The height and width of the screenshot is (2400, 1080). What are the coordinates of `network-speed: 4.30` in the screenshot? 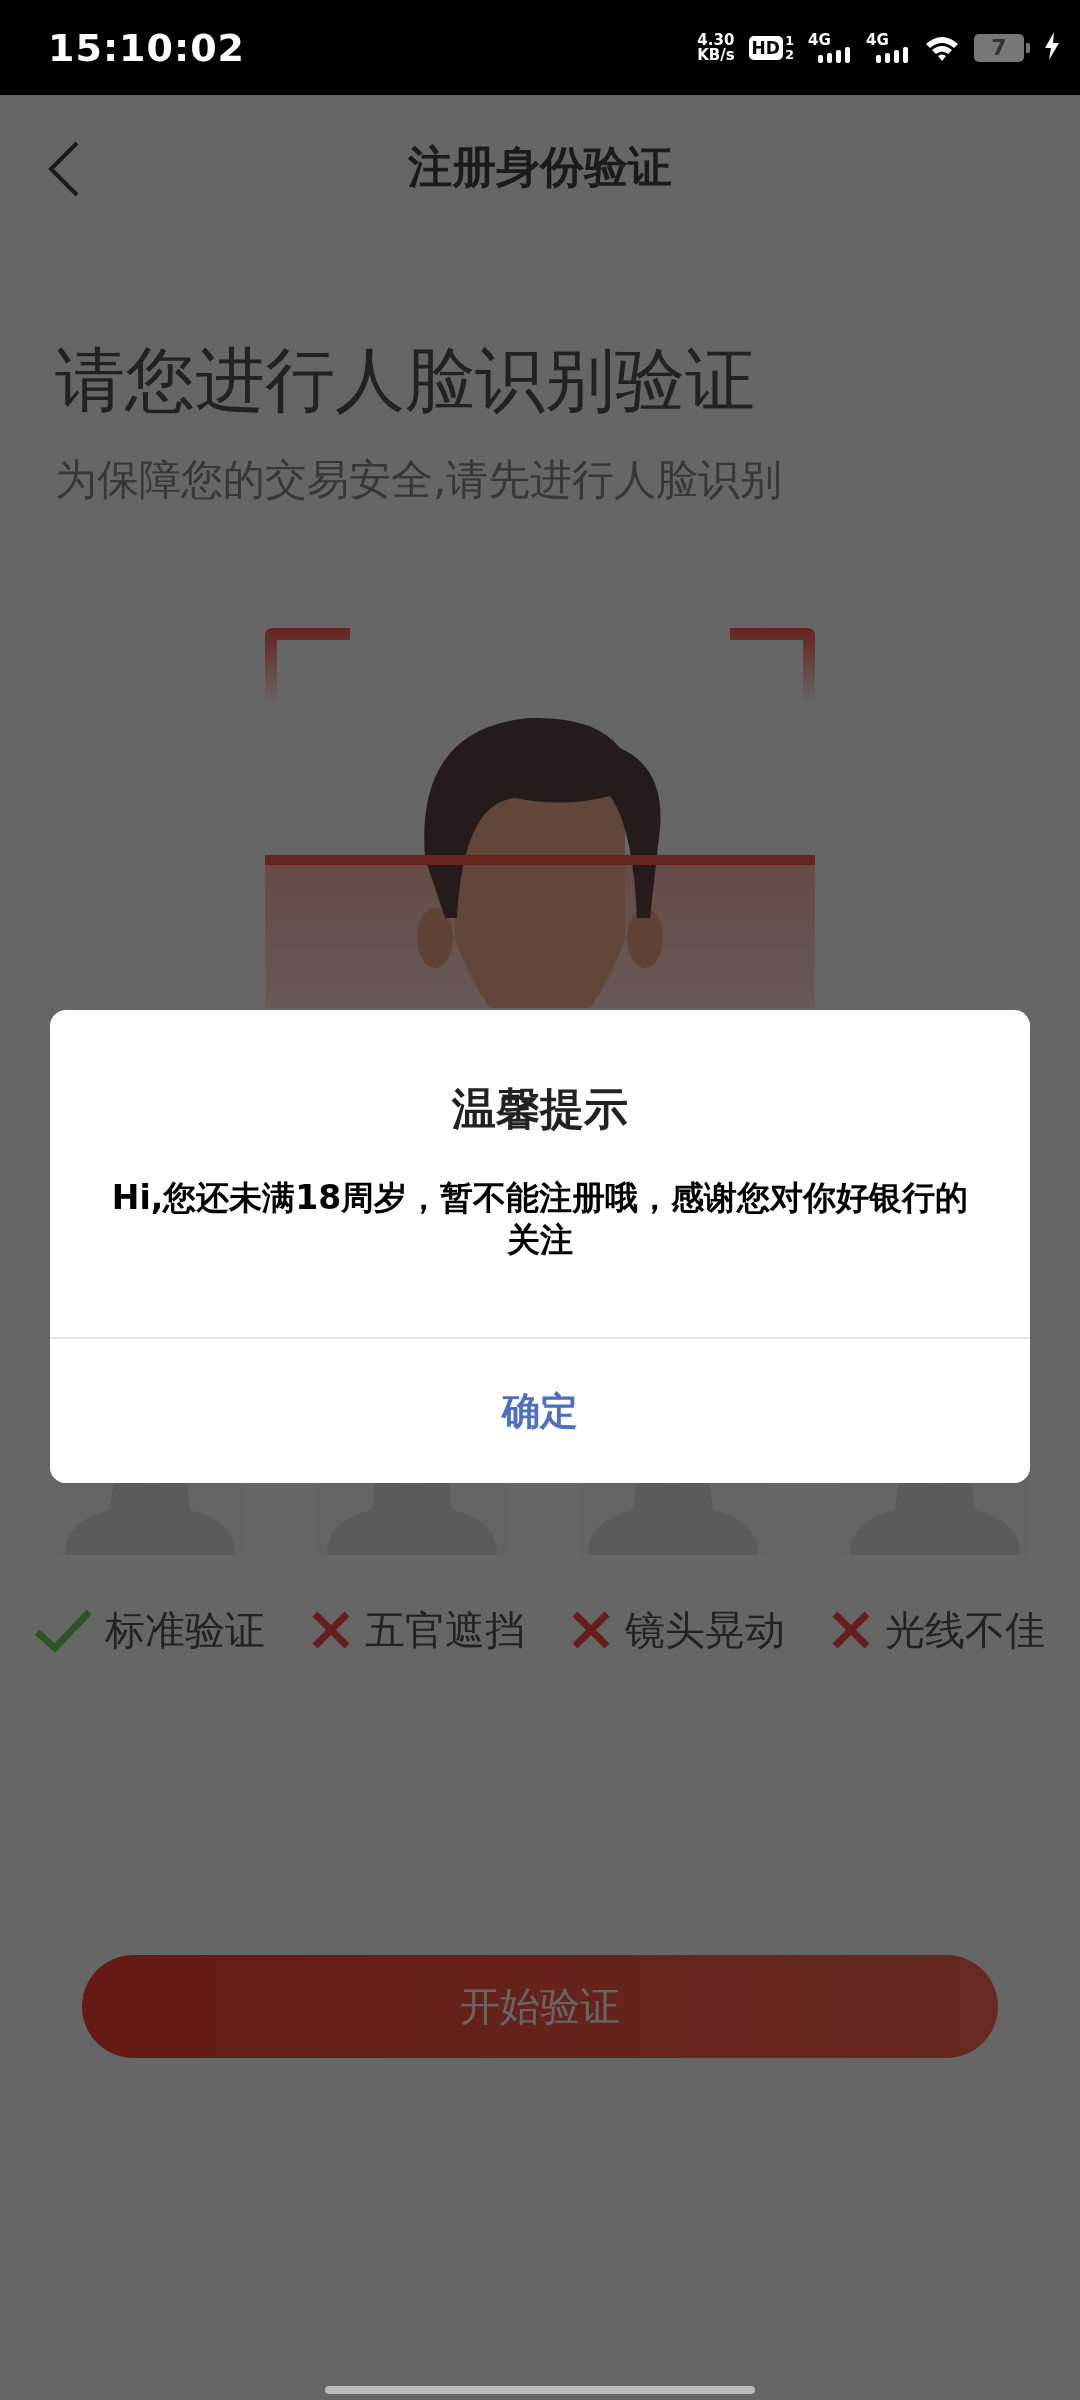 It's located at (716, 40).